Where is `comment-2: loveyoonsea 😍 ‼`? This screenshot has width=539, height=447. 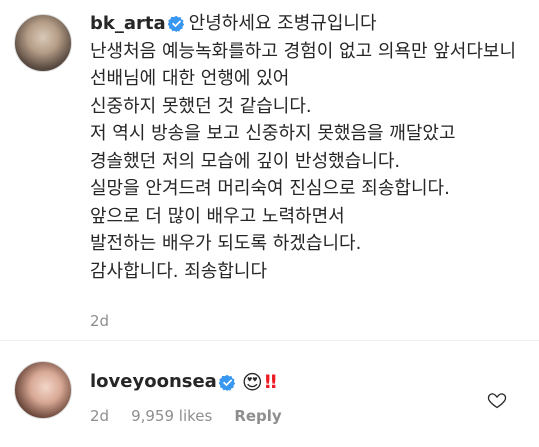
comment-2: loveyoonsea 😍 ‼ is located at coordinates (183, 382).